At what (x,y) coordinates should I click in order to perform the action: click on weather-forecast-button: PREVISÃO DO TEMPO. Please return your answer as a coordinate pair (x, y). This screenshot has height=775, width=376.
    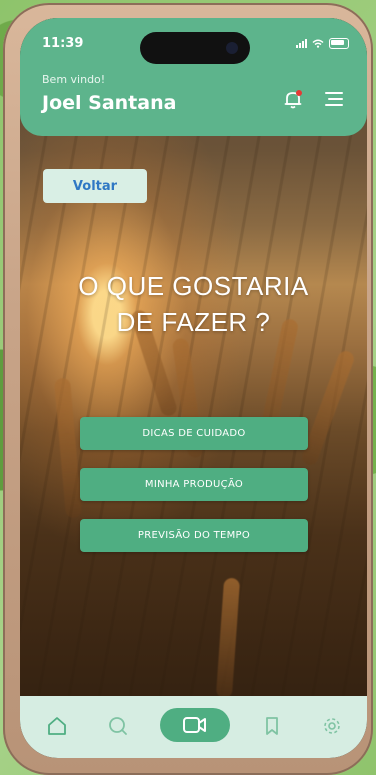
    Looking at the image, I should click on (194, 535).